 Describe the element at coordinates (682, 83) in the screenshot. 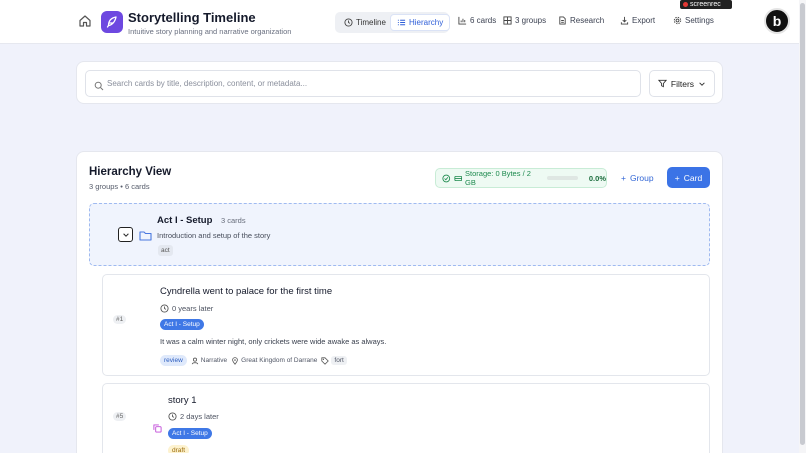

I see `filters-button: Filters` at that location.